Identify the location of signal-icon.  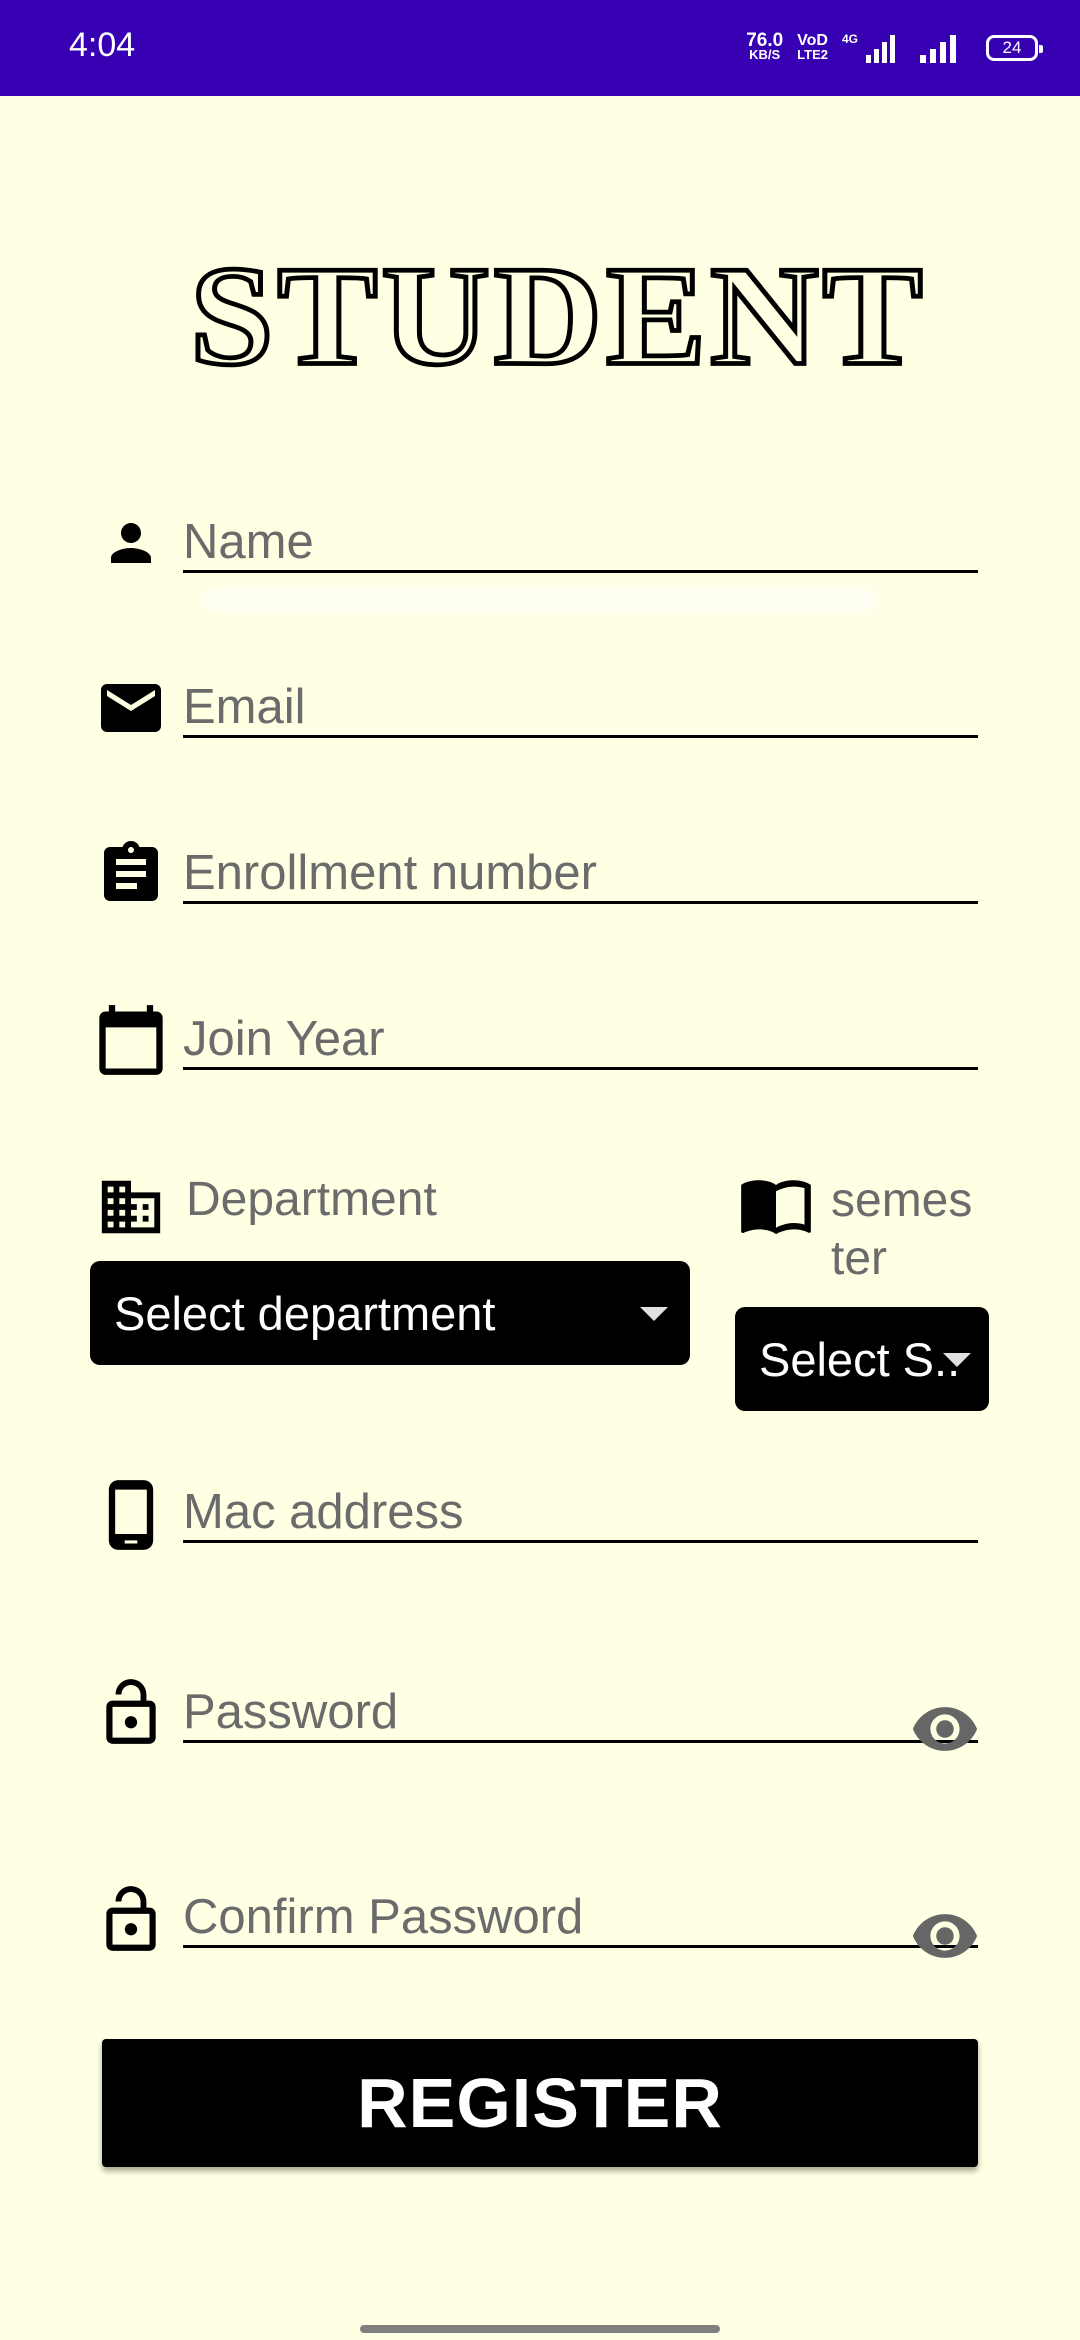
(938, 49).